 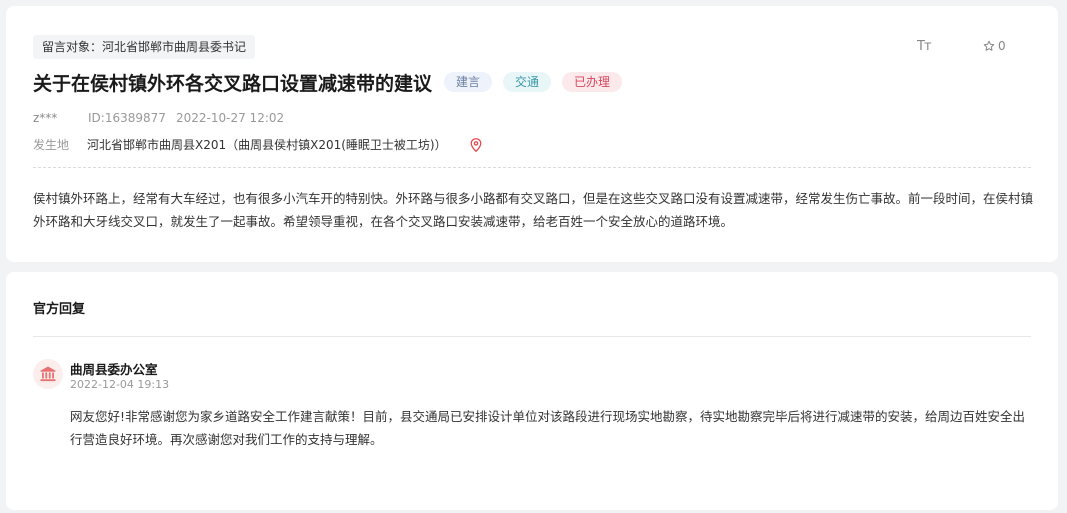 I want to click on location-row: 发生地 河北省邯郸市曲周县X201（曲周县侯村镇X201(睡眠卫士被工坊)）, so click(x=257, y=144).